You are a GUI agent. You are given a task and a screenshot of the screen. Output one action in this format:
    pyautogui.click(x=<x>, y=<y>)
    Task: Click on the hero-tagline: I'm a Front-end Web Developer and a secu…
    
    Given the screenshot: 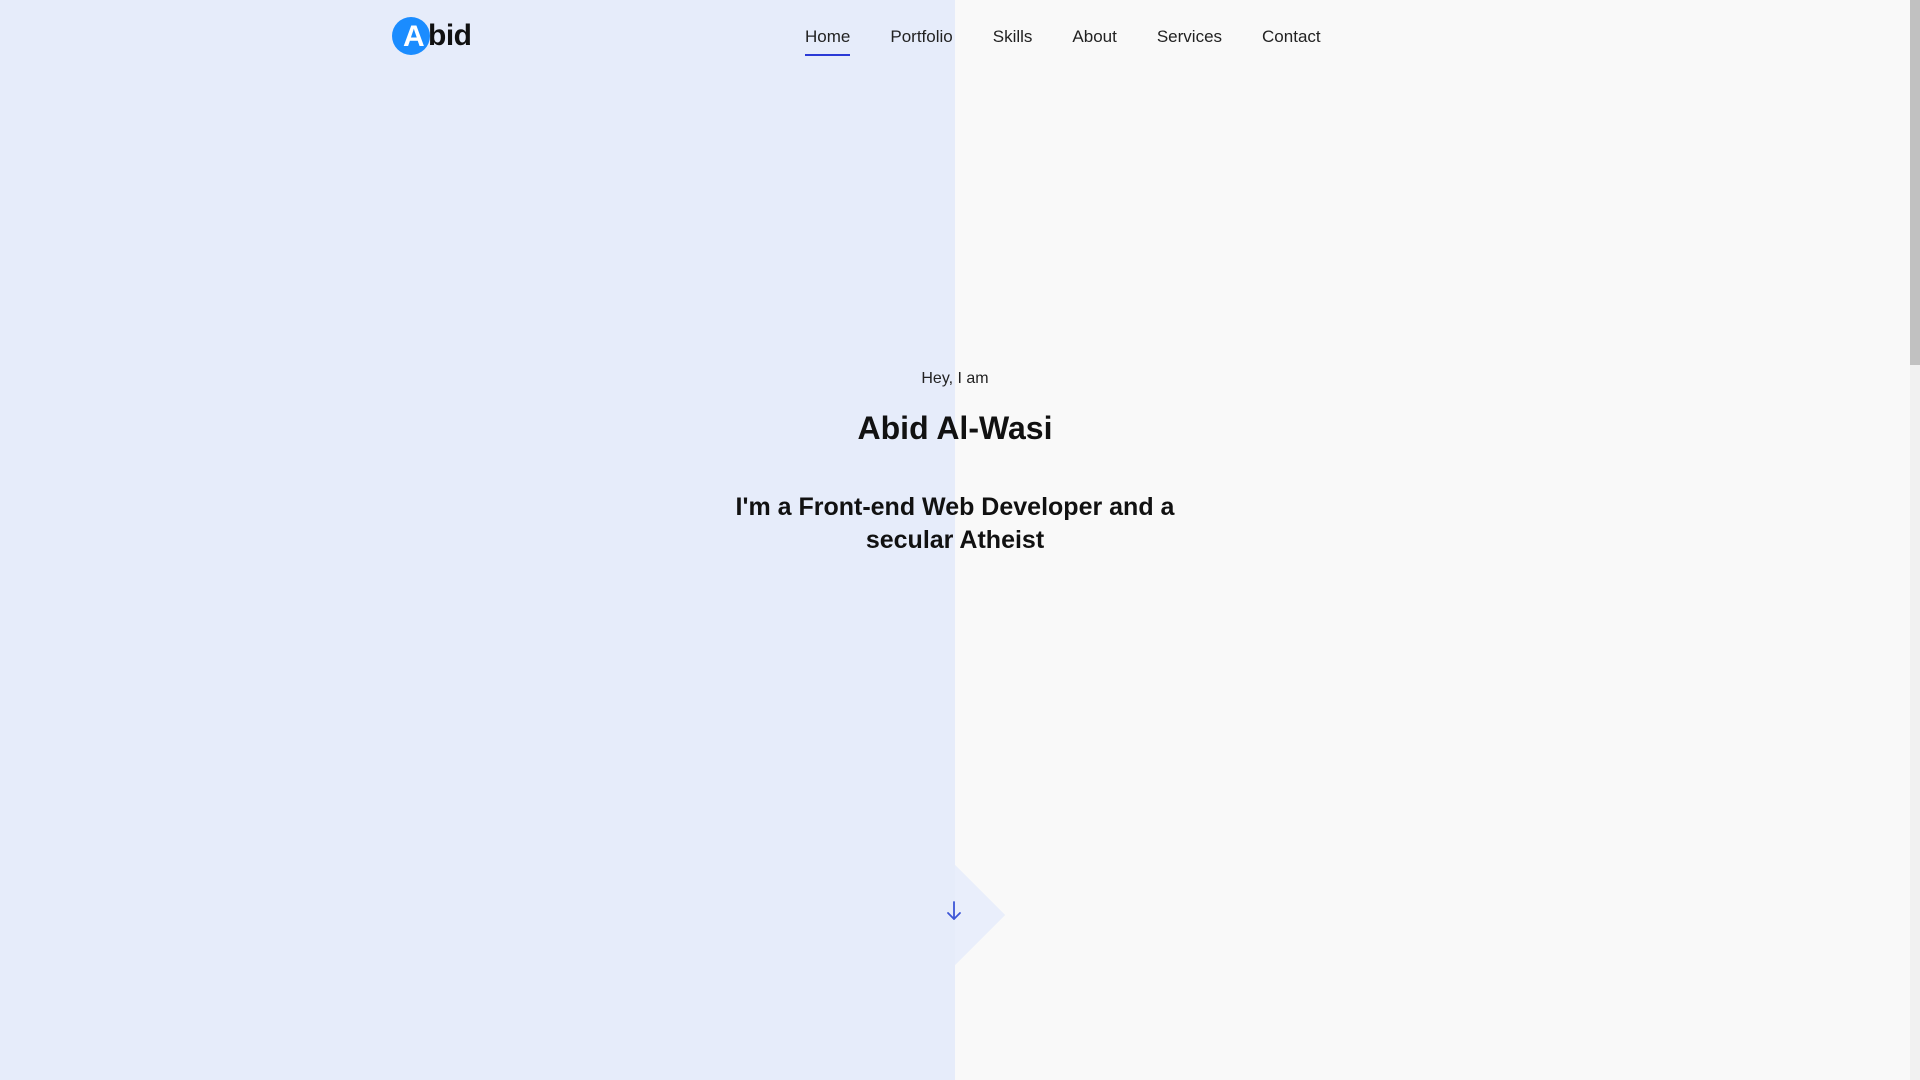 What is the action you would take?
    pyautogui.click(x=955, y=523)
    